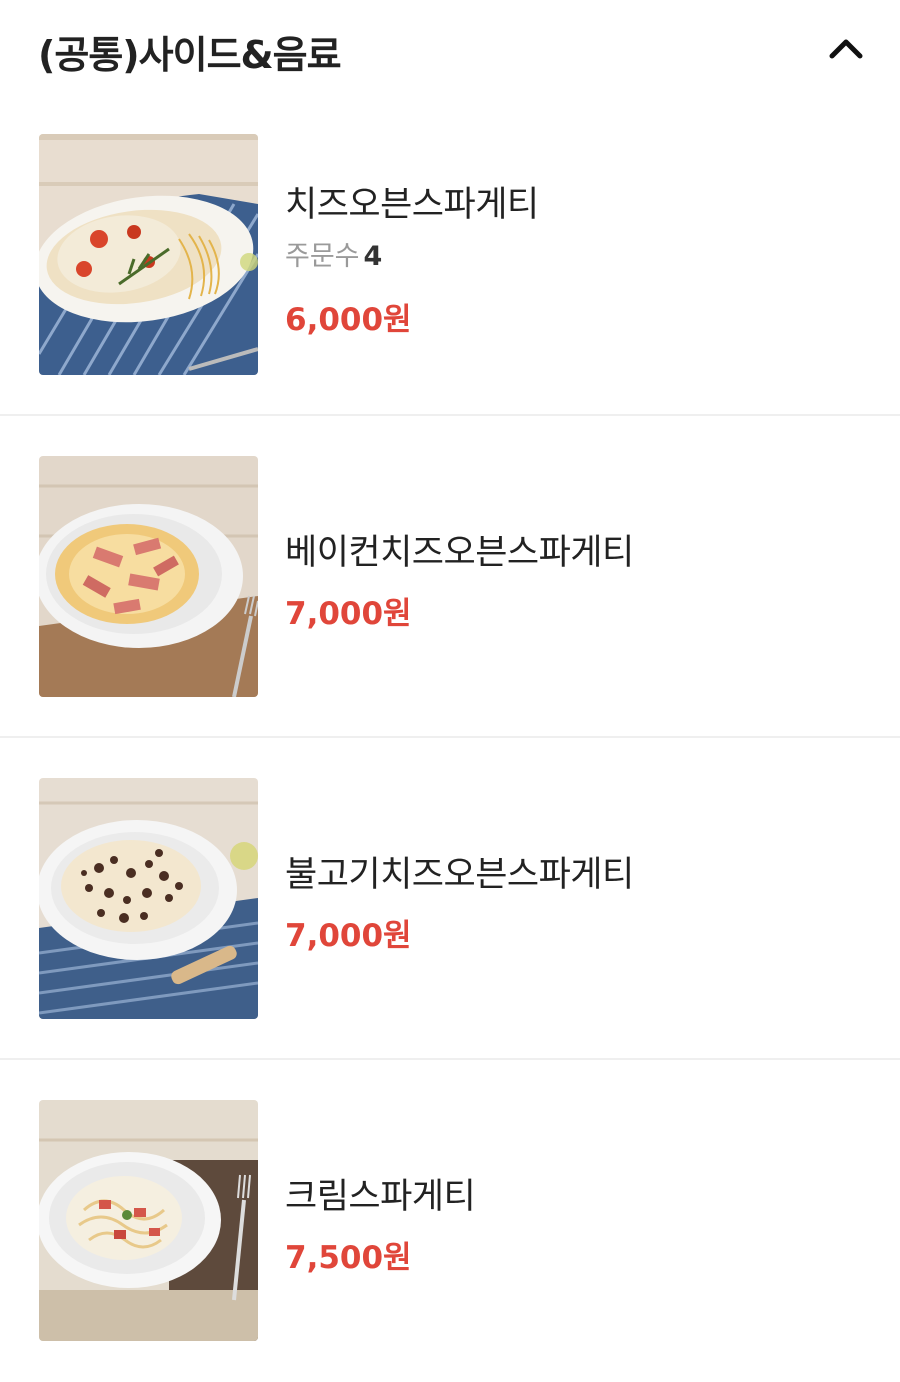 The height and width of the screenshot is (1382, 900). What do you see at coordinates (322, 256) in the screenshot?
I see `order-count-label: 주문수` at bounding box center [322, 256].